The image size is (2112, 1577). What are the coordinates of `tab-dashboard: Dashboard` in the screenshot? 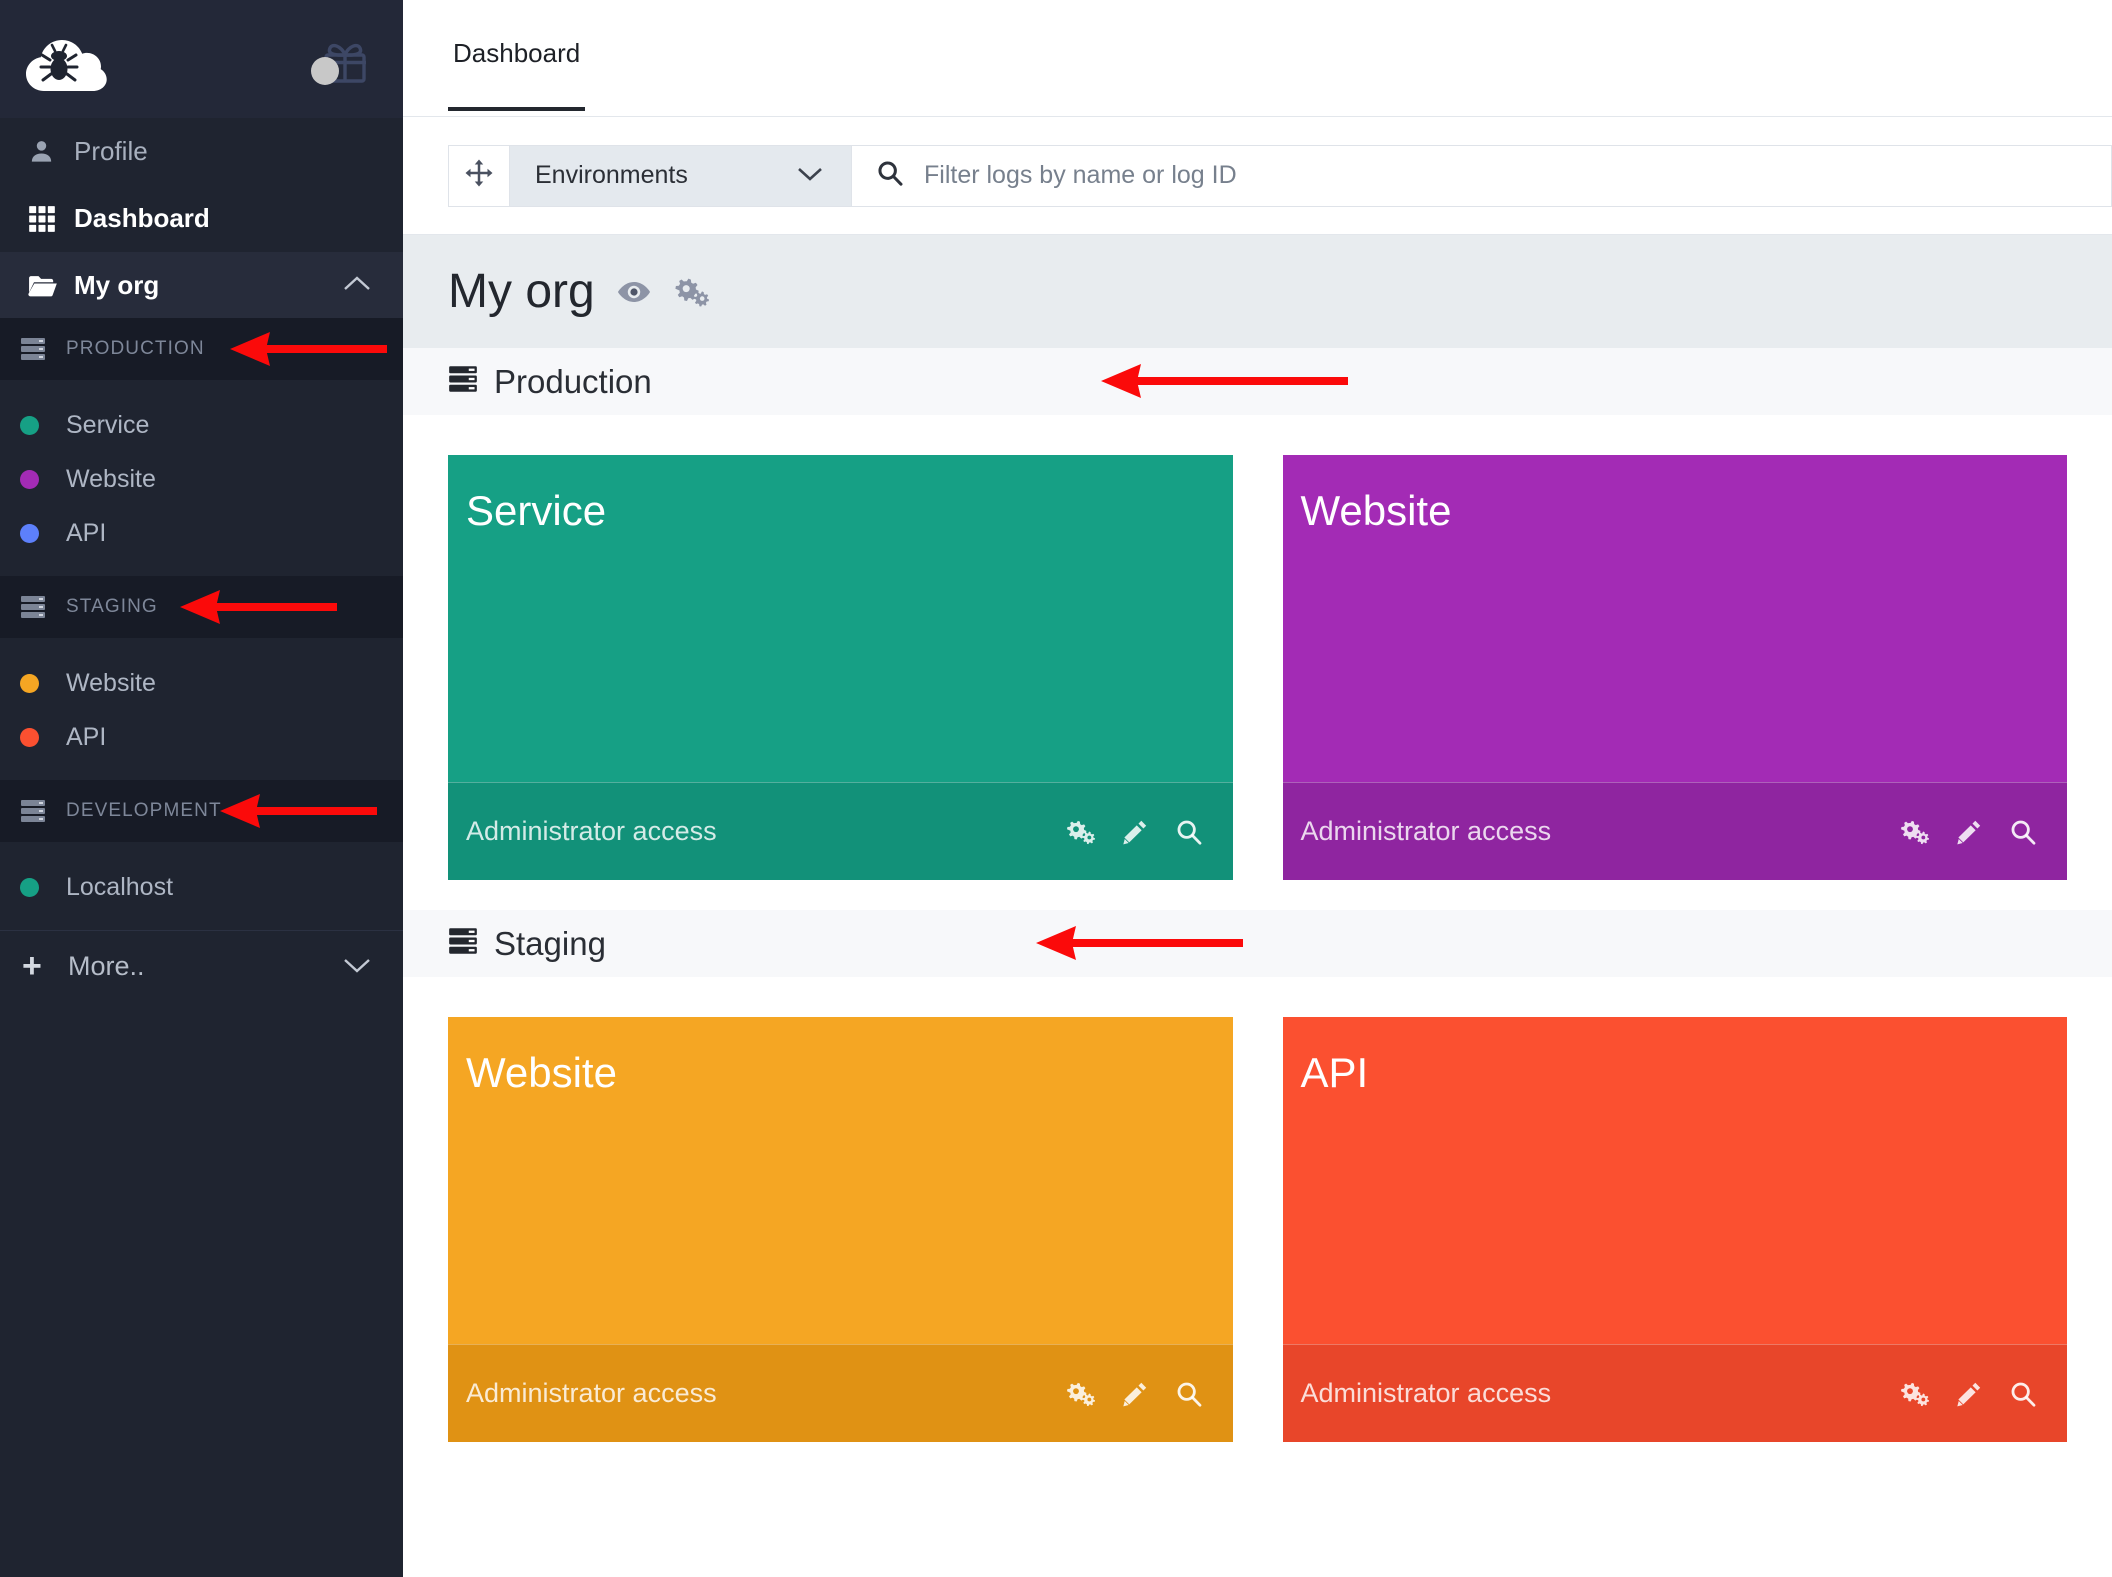 It's located at (517, 74).